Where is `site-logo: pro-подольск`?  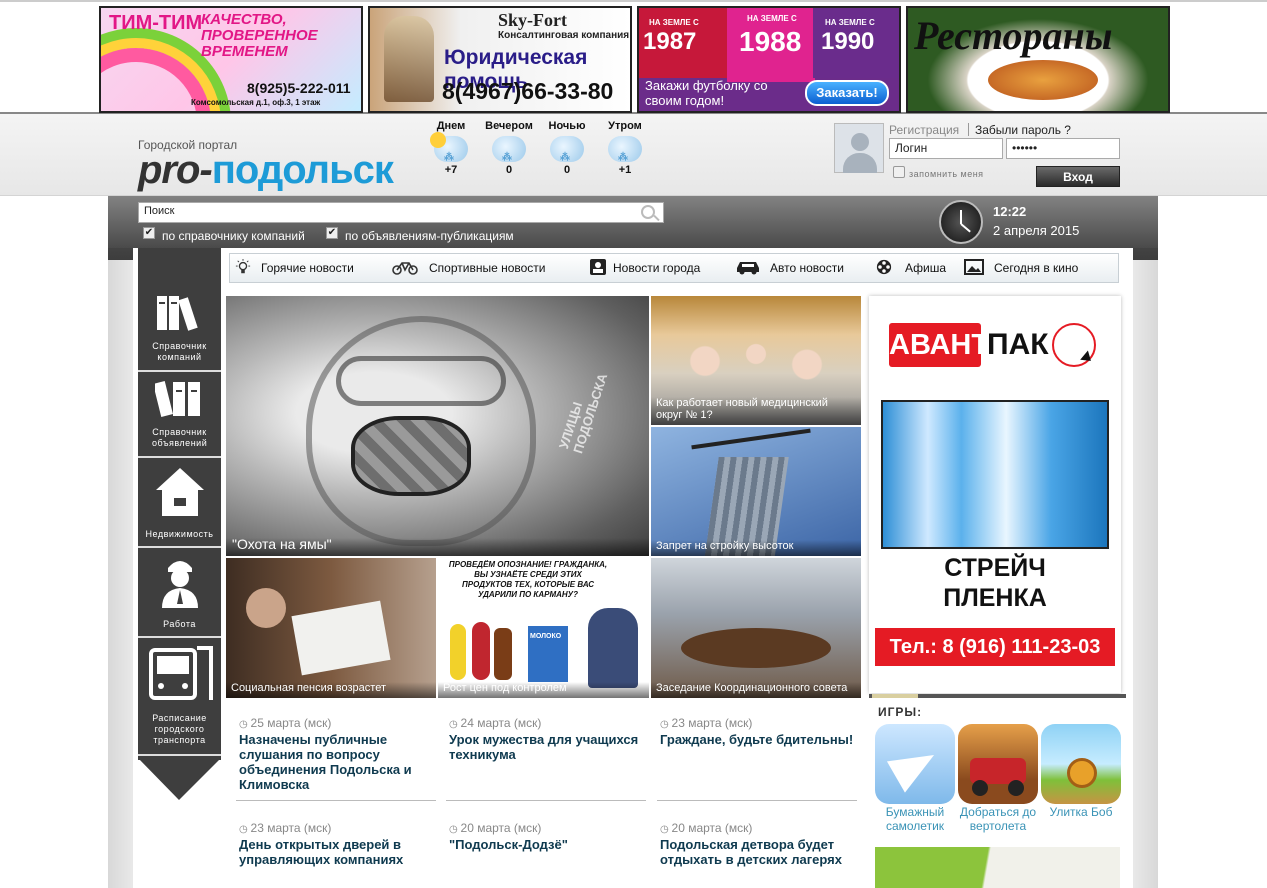
site-logo: pro-подольск is located at coordinates (266, 170).